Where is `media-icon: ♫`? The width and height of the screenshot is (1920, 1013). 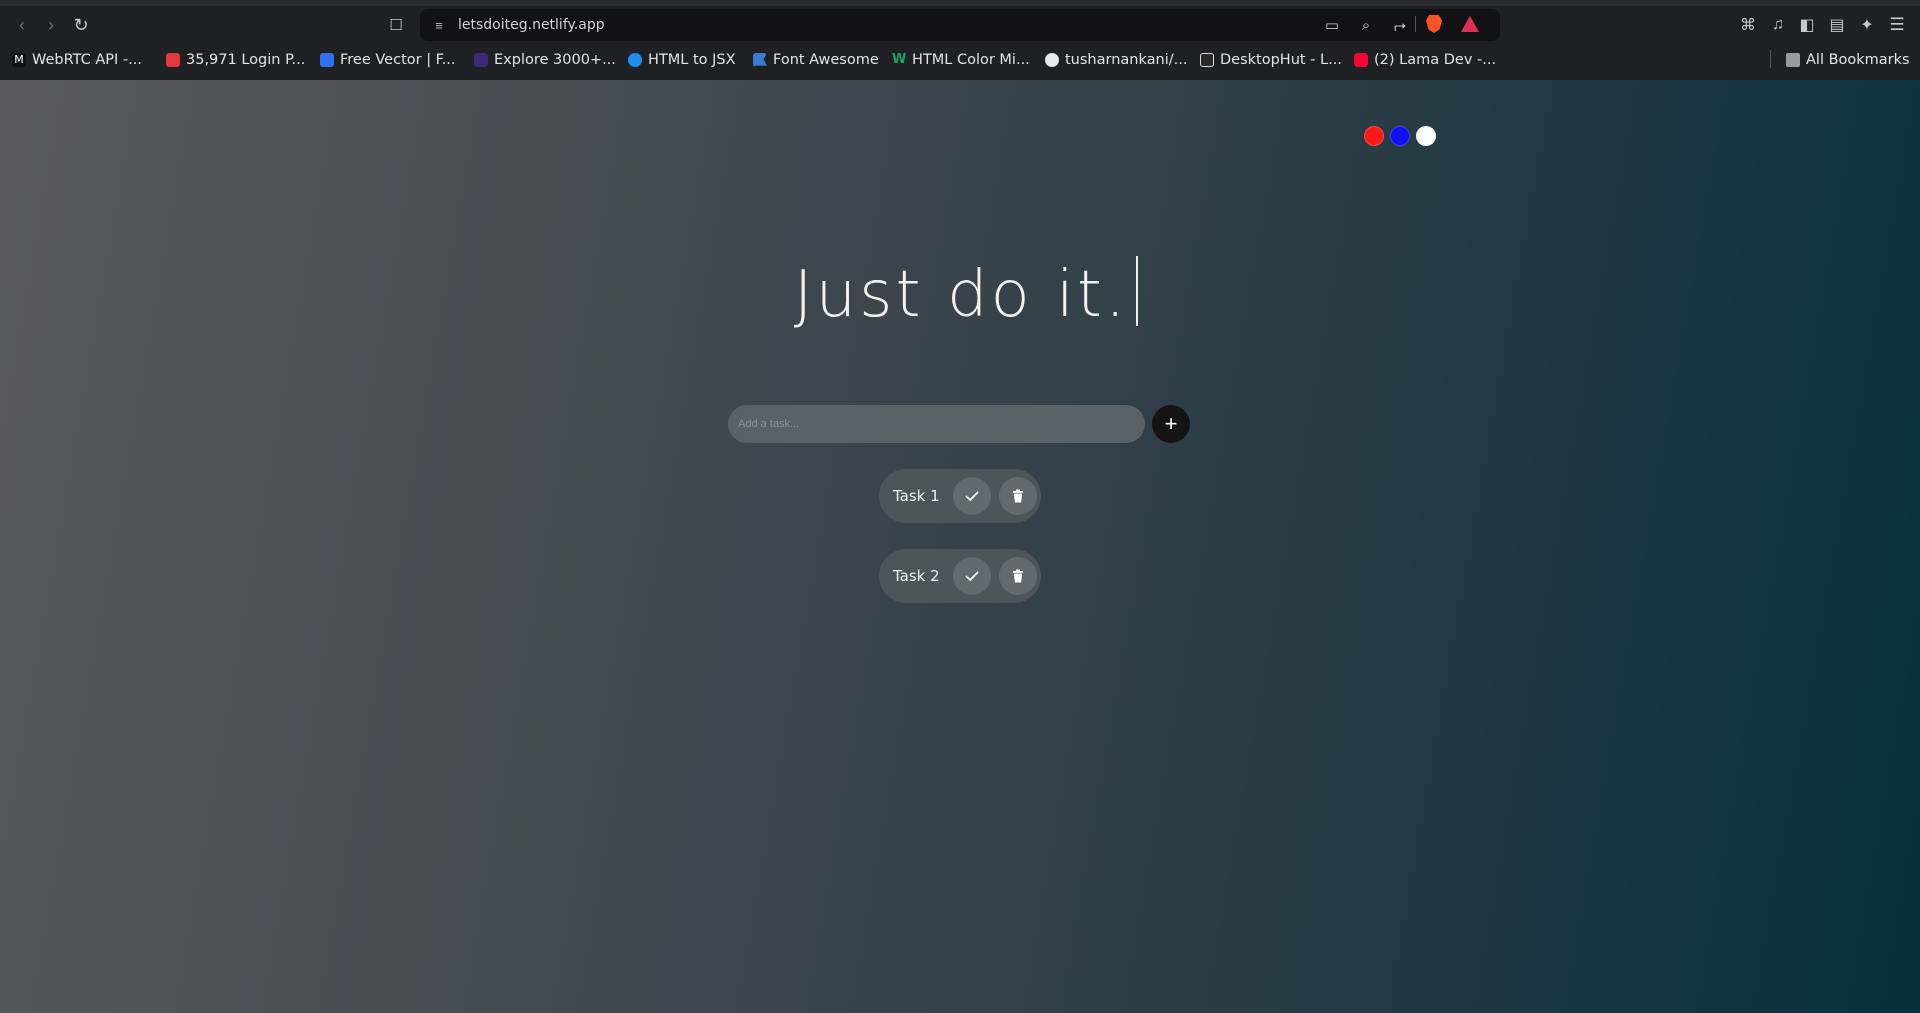 media-icon: ♫ is located at coordinates (1778, 25).